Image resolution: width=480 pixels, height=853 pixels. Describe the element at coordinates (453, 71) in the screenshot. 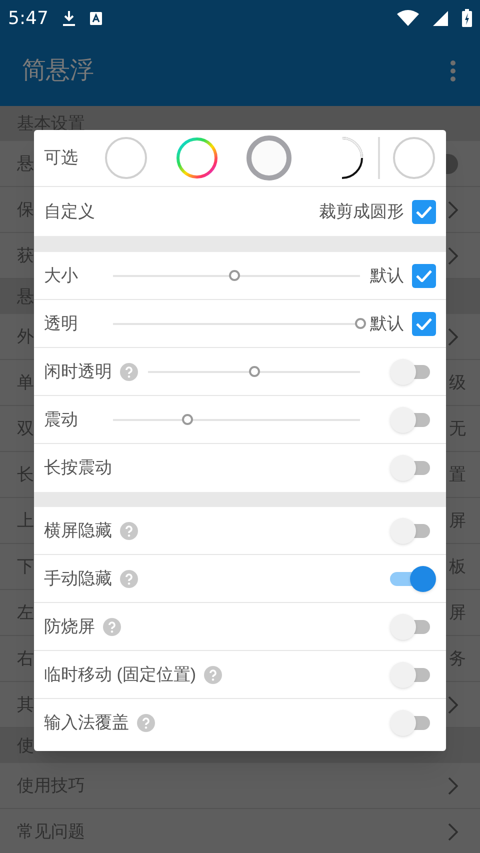

I see `more-menu-icon` at that location.